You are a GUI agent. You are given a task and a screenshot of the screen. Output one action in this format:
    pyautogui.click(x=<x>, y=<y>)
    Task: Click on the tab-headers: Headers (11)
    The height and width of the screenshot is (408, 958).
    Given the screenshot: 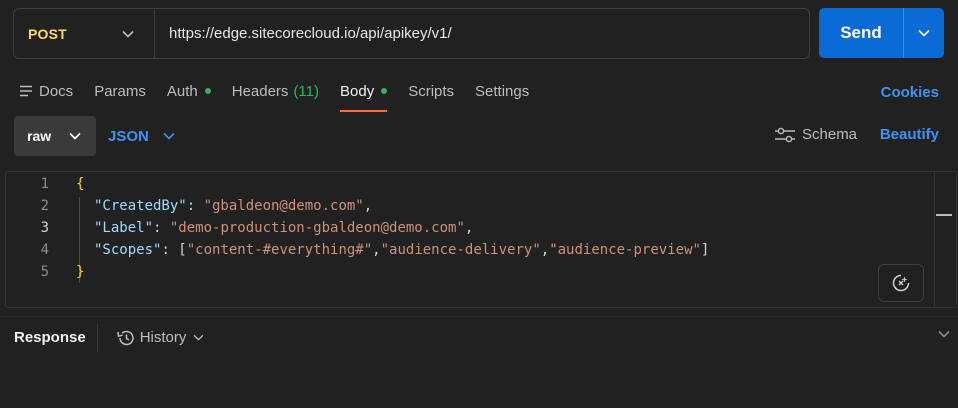 What is the action you would take?
    pyautogui.click(x=275, y=91)
    